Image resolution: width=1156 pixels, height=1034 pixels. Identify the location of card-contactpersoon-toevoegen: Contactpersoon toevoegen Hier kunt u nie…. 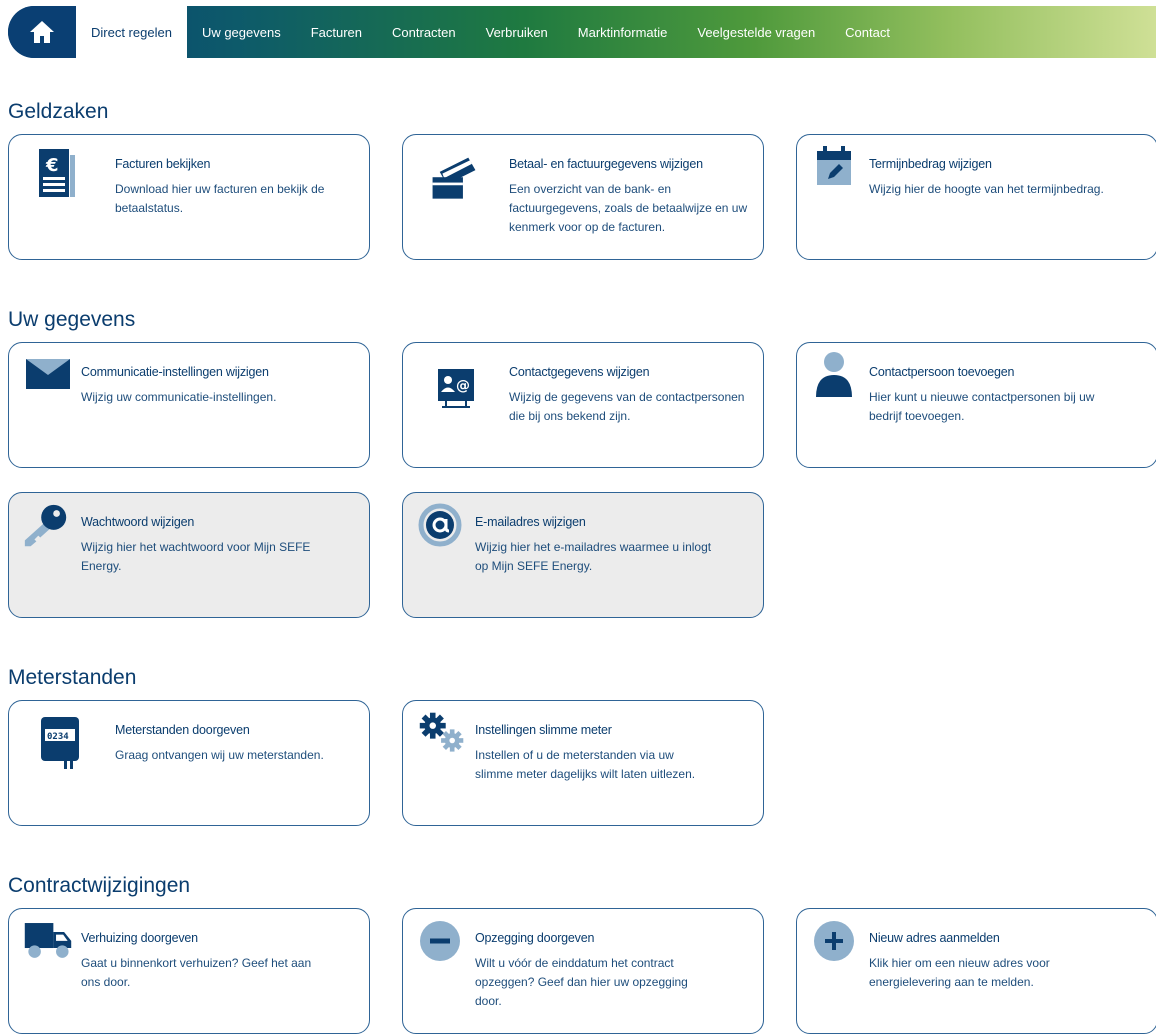
(976, 405).